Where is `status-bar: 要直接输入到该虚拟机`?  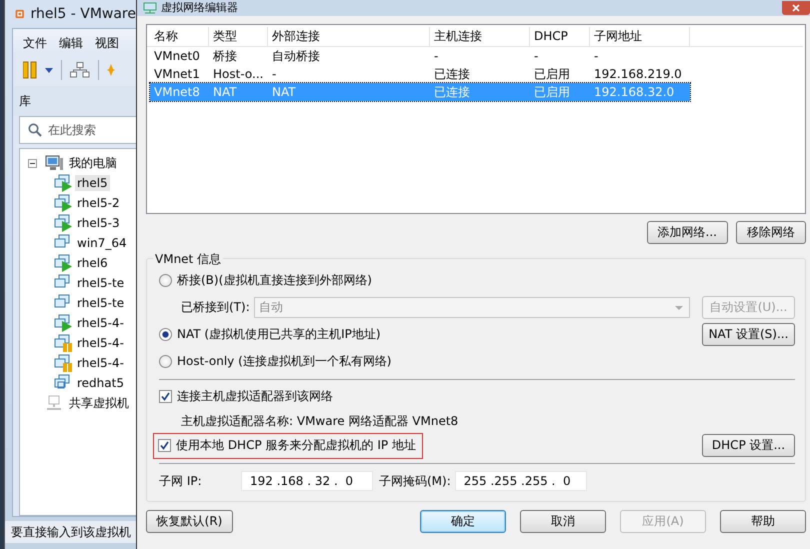
status-bar: 要直接输入到该虚拟机 is located at coordinates (70, 532).